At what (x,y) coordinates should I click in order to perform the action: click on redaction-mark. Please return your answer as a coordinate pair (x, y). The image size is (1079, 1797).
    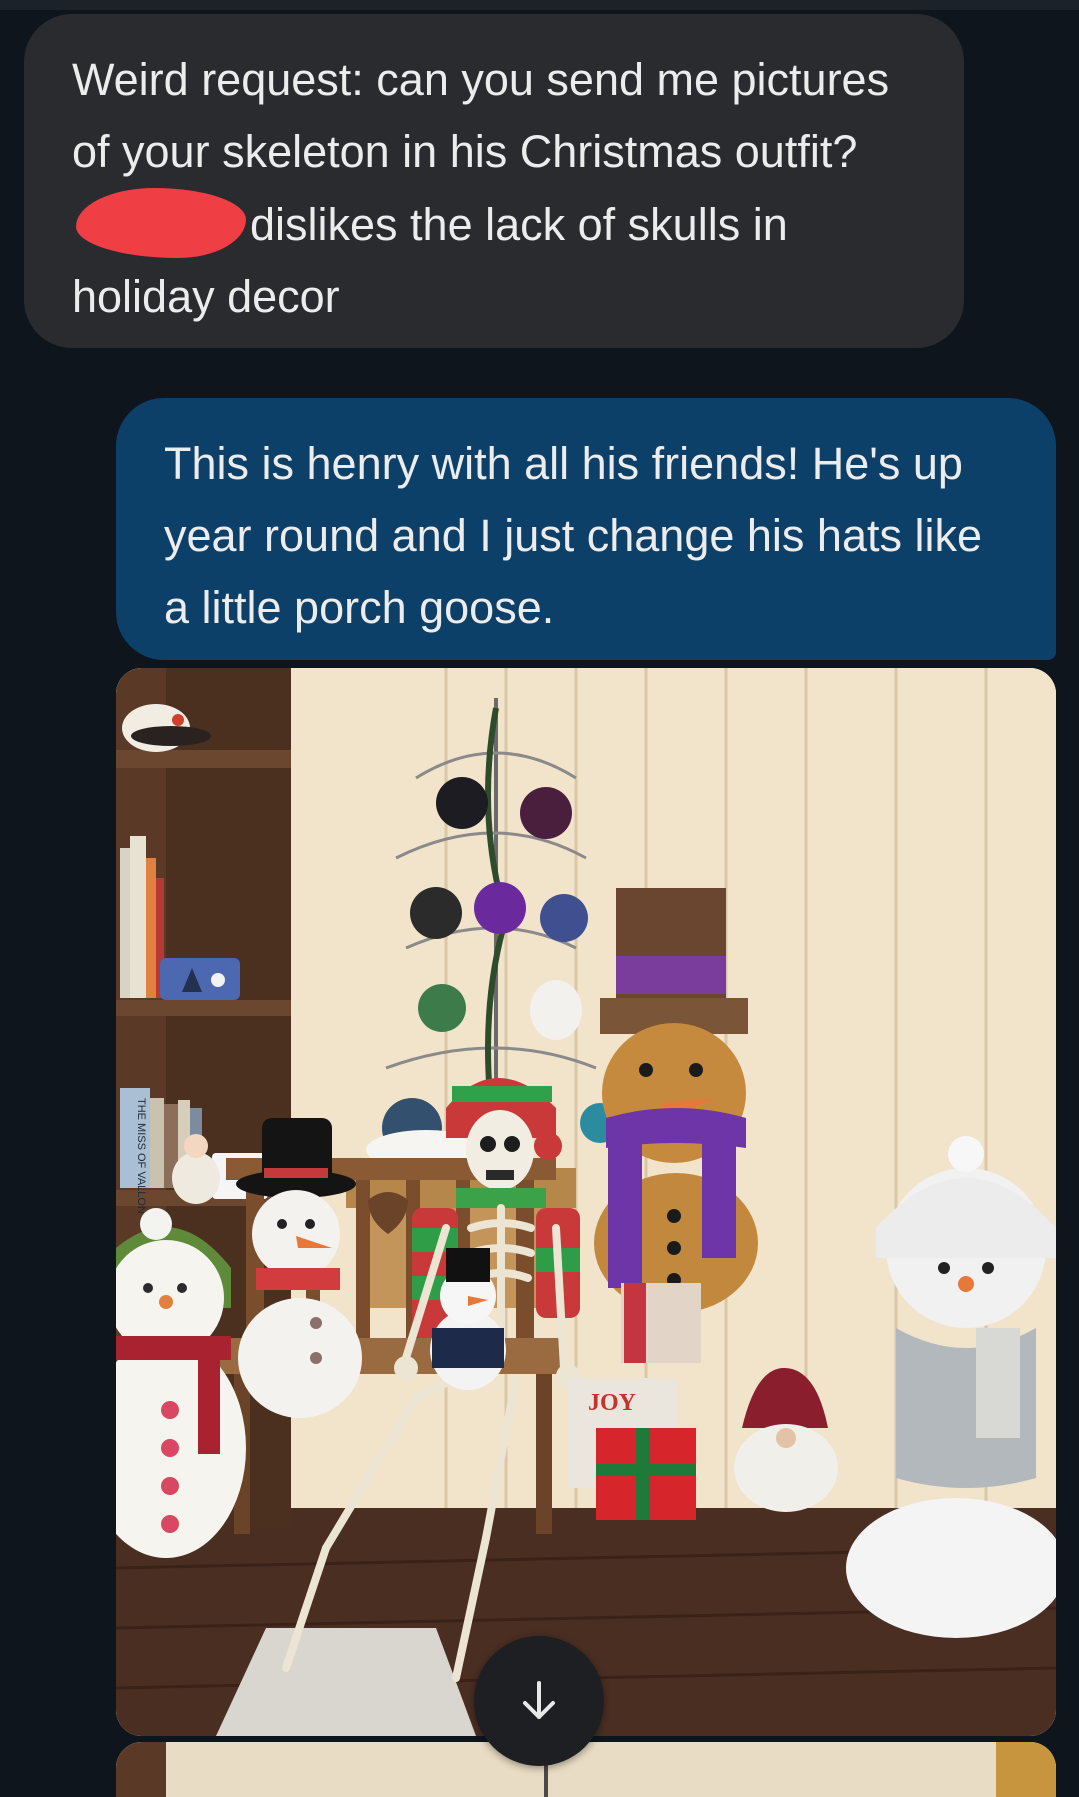
    Looking at the image, I should click on (161, 223).